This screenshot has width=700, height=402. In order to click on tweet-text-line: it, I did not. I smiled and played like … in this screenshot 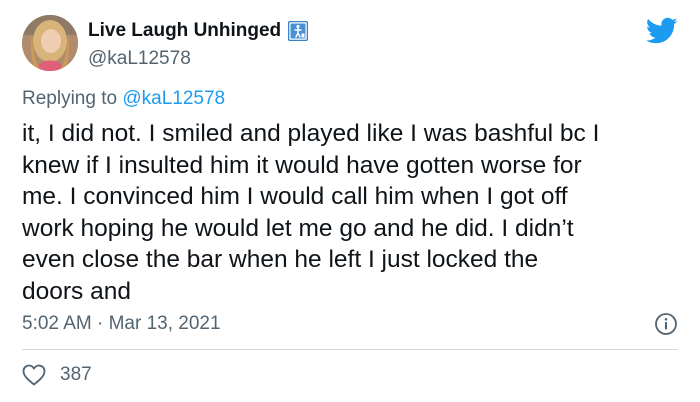, I will do `click(311, 133)`.